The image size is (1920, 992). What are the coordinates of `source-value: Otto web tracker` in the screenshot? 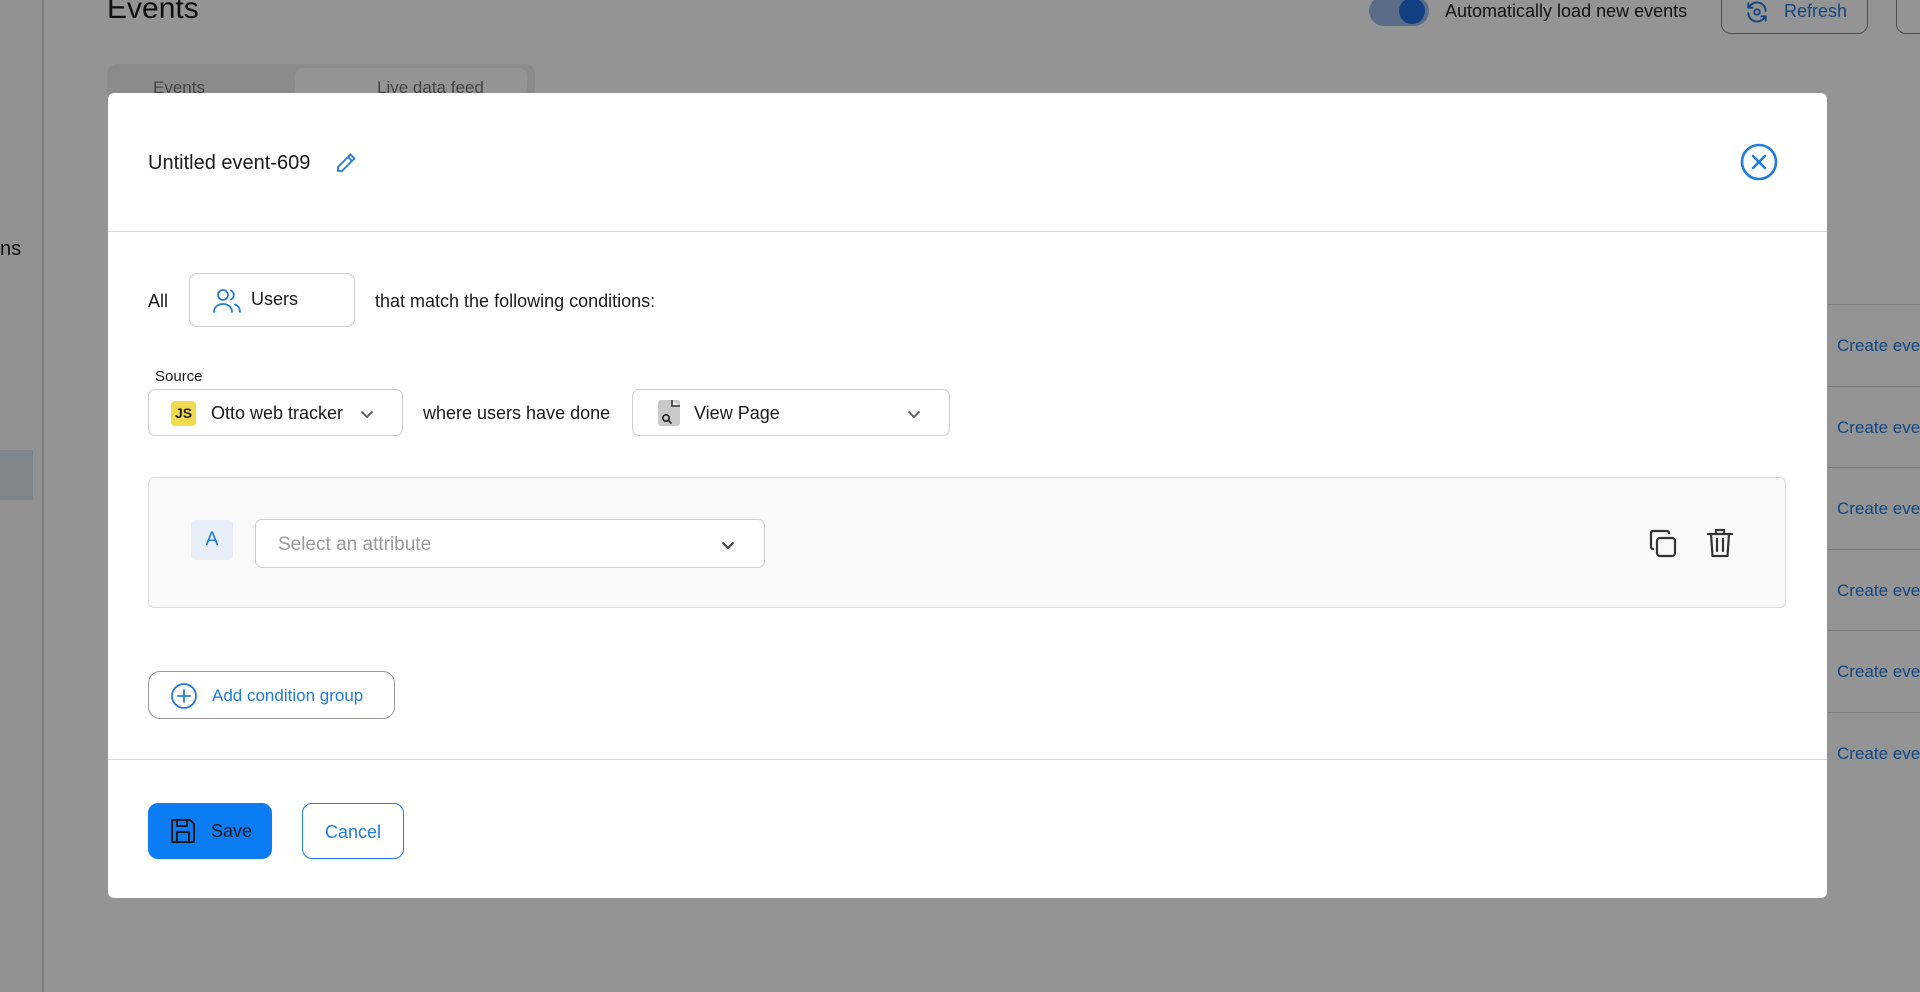 It's located at (277, 413).